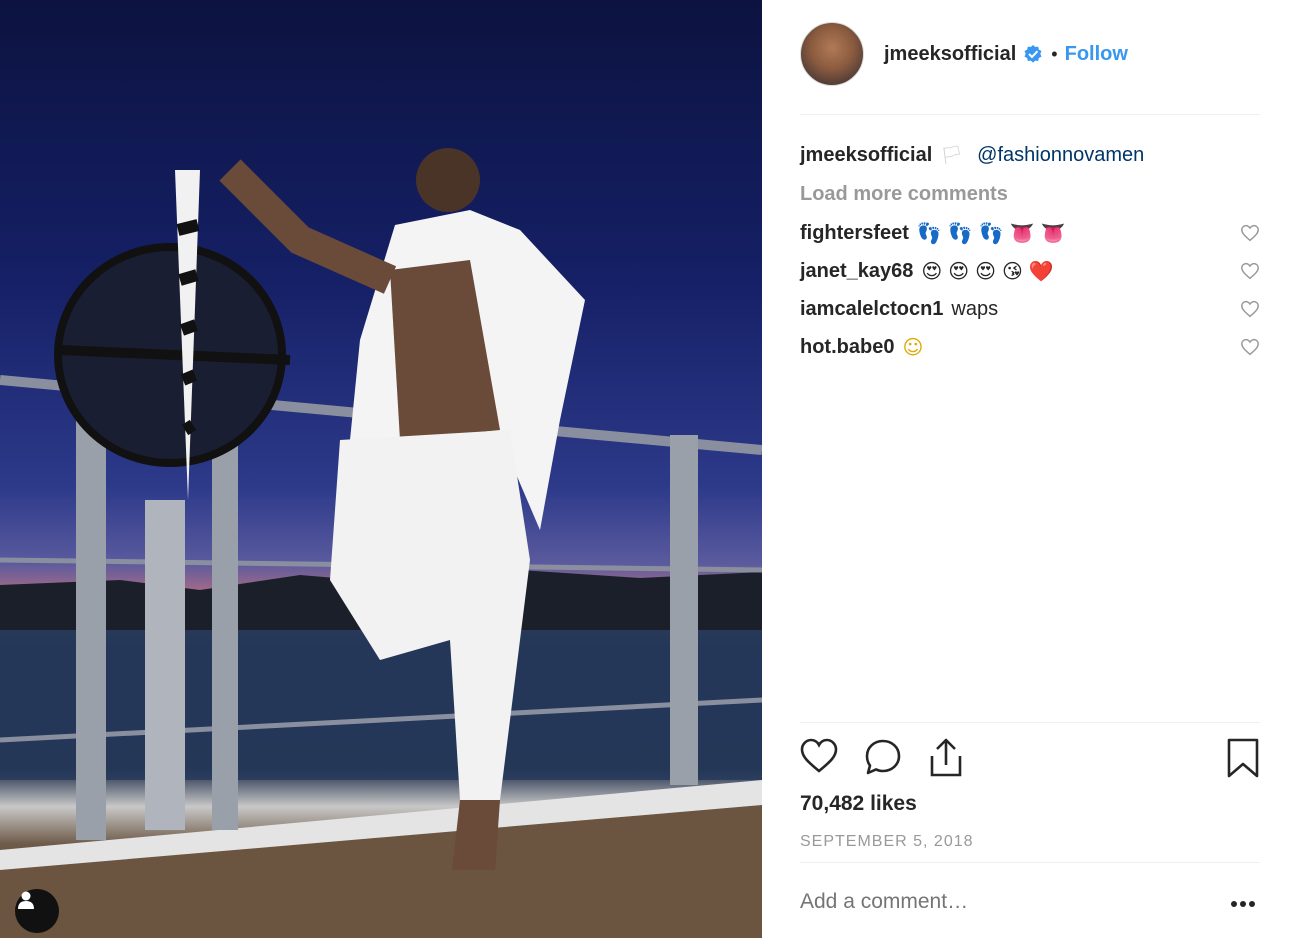 The image size is (1292, 938). What do you see at coordinates (1030, 760) in the screenshot?
I see `action-bar` at bounding box center [1030, 760].